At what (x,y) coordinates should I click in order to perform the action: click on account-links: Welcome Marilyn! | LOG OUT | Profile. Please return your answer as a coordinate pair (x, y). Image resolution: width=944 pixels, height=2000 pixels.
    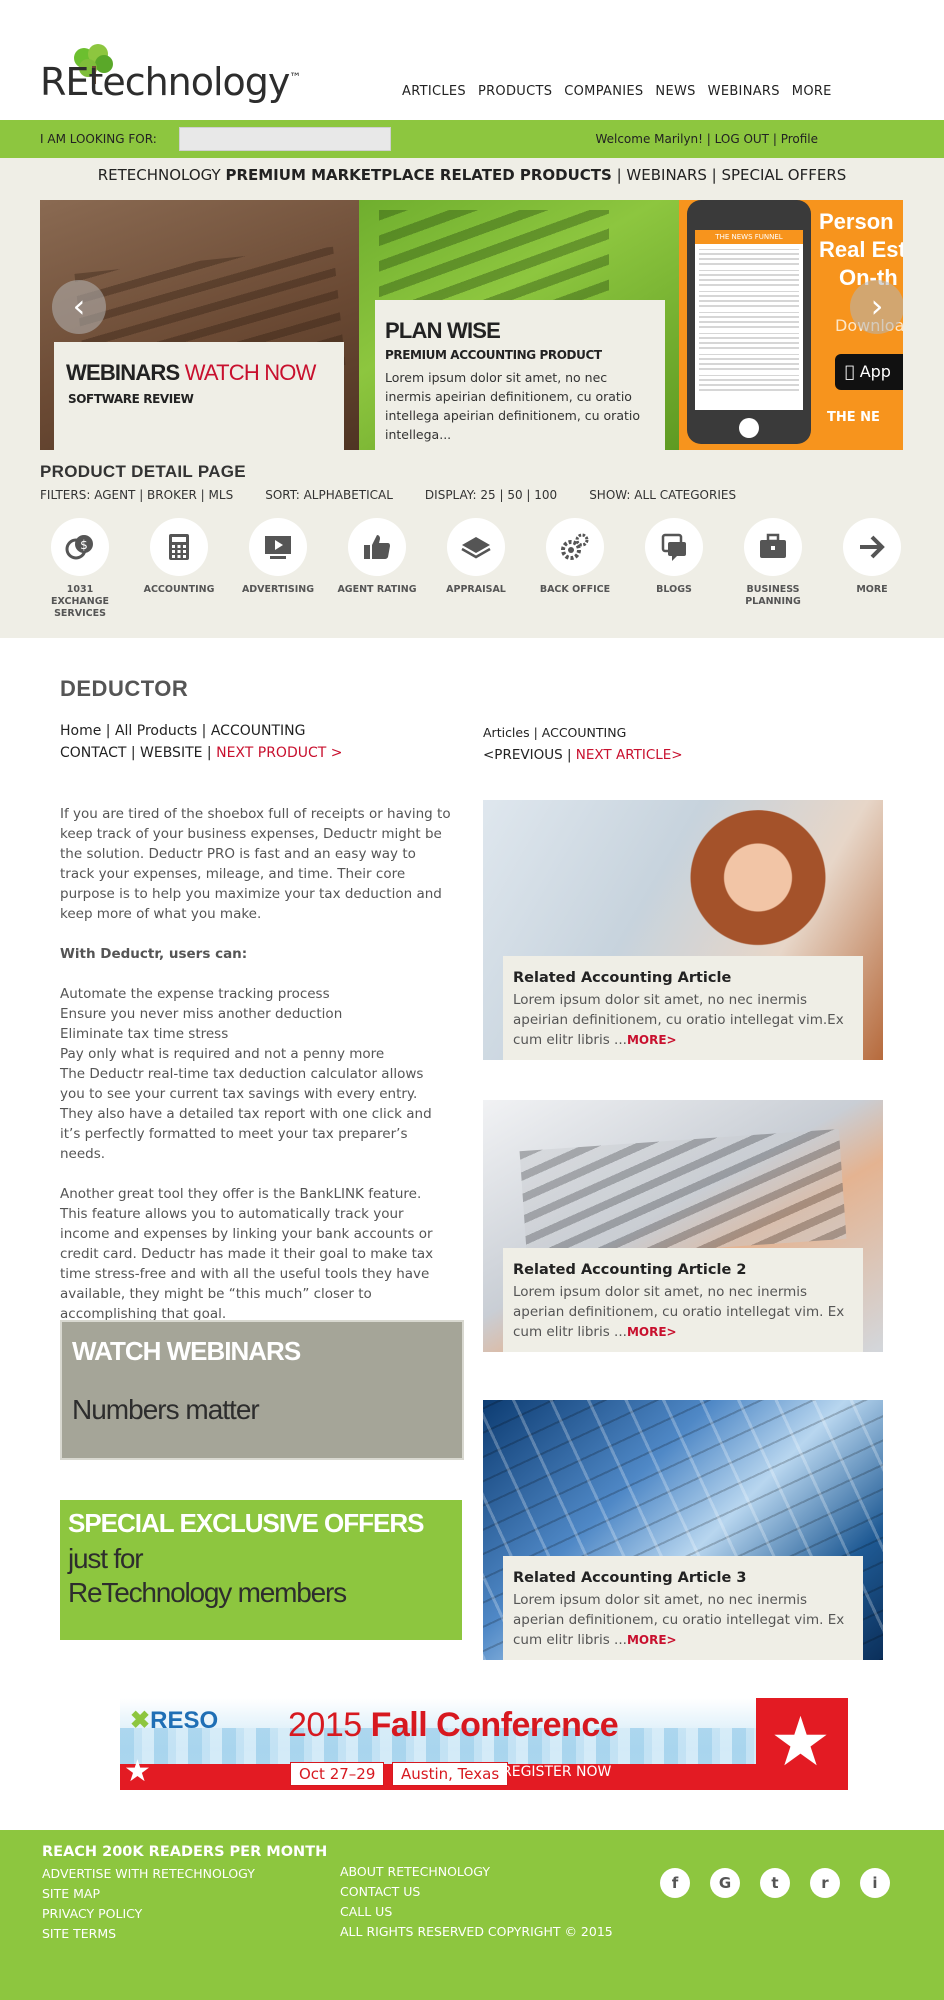
    Looking at the image, I should click on (706, 139).